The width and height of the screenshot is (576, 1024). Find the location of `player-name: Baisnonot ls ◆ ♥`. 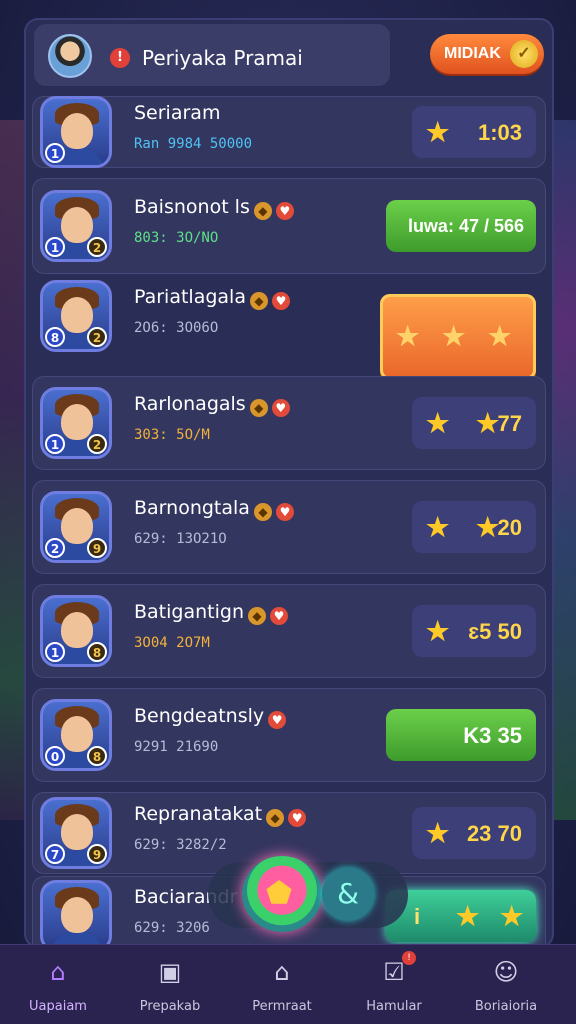

player-name: Baisnonot ls ◆ ♥ is located at coordinates (214, 208).